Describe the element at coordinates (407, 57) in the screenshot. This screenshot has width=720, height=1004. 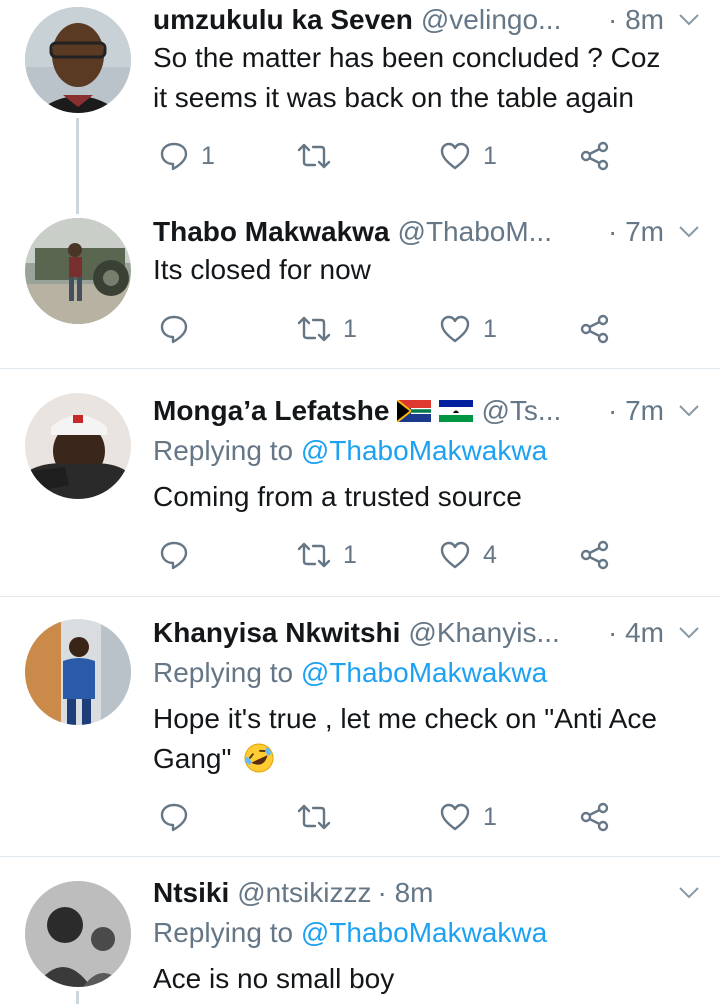
I see `tweet-text-line: So the matter has been concluded ? Coz` at that location.